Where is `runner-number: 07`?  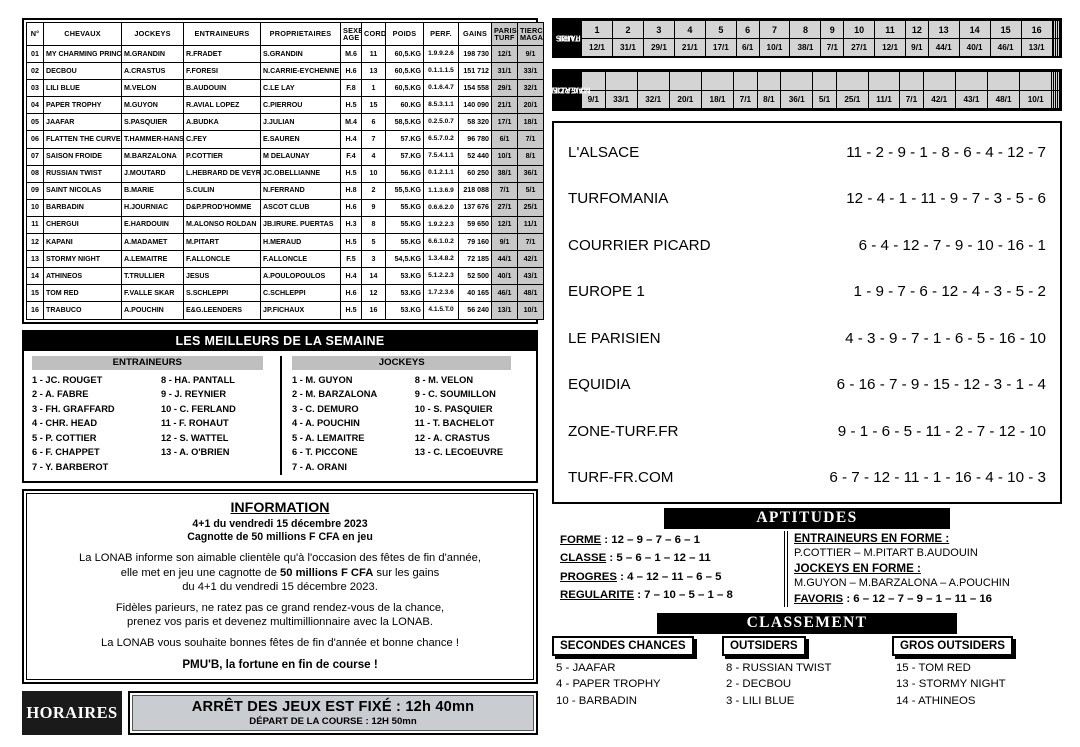
runner-number: 07 is located at coordinates (35, 156).